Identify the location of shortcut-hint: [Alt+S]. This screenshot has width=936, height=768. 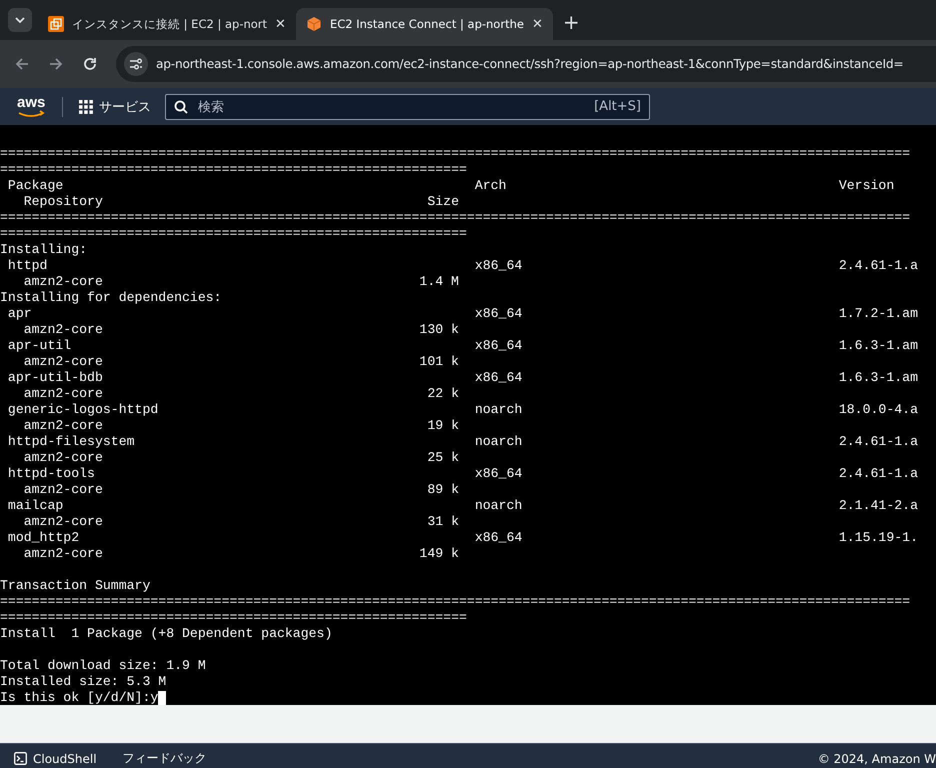
(617, 106).